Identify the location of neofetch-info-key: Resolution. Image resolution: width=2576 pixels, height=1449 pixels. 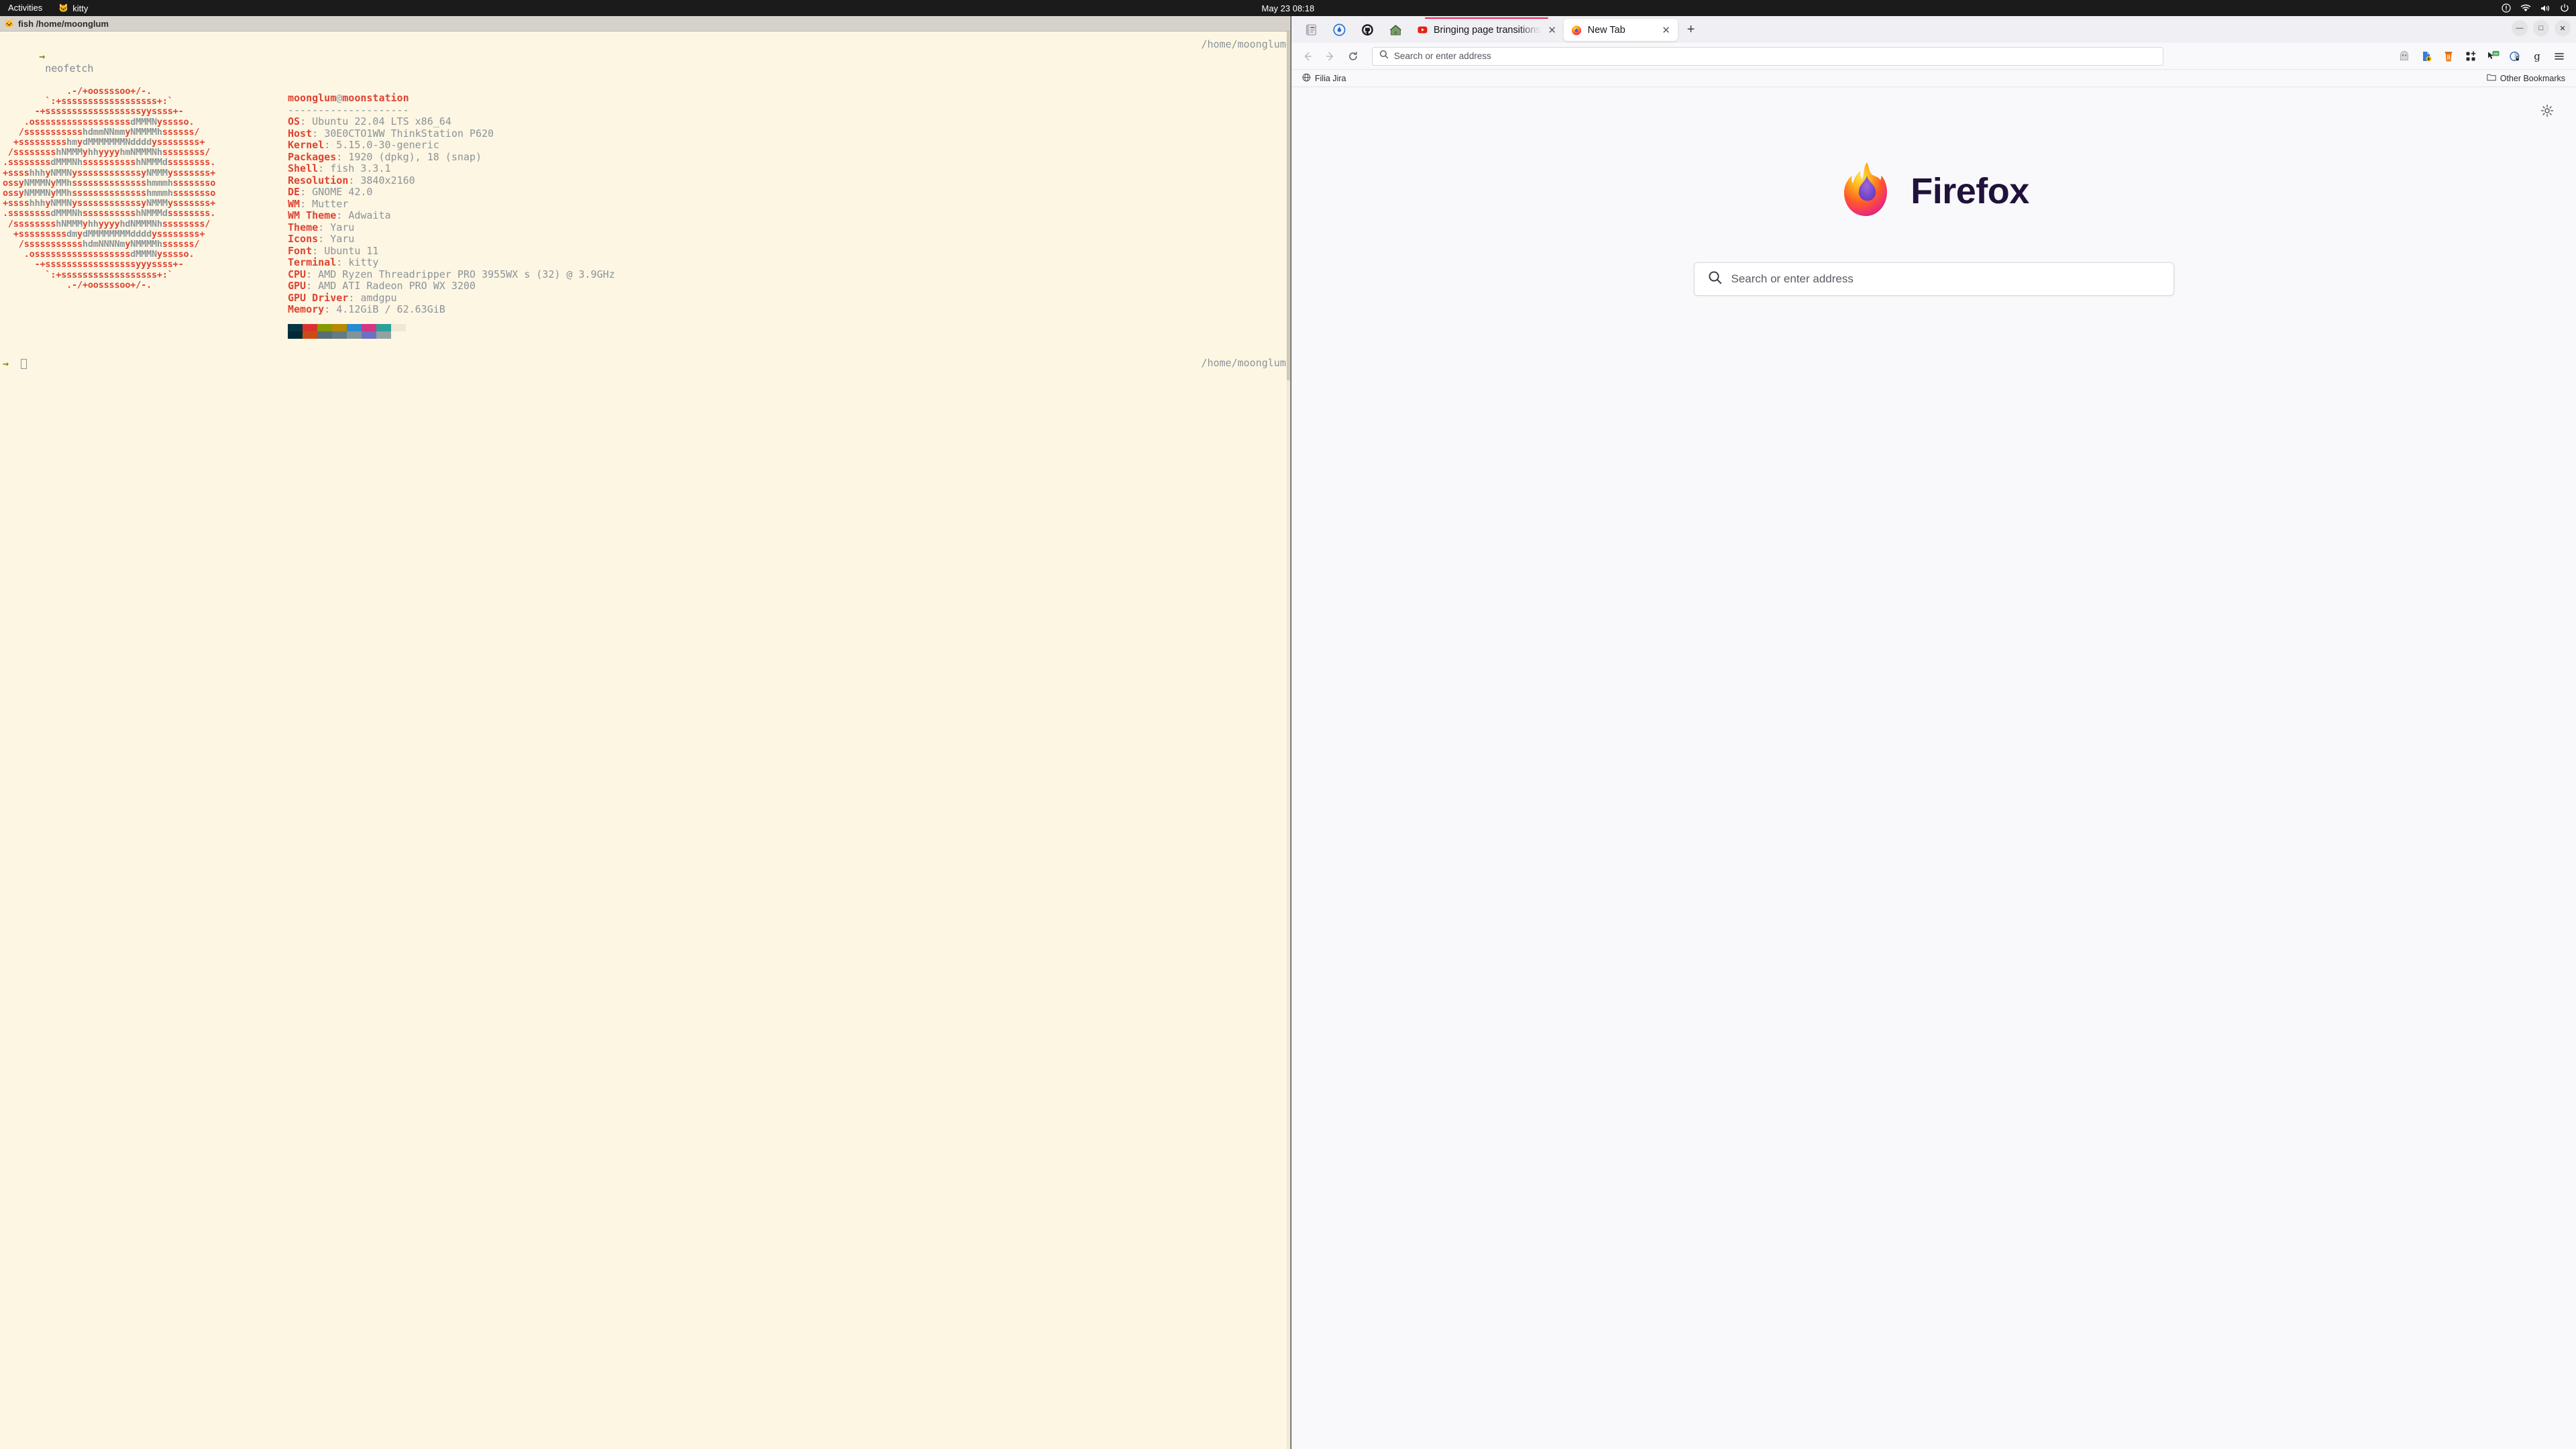
(318, 180).